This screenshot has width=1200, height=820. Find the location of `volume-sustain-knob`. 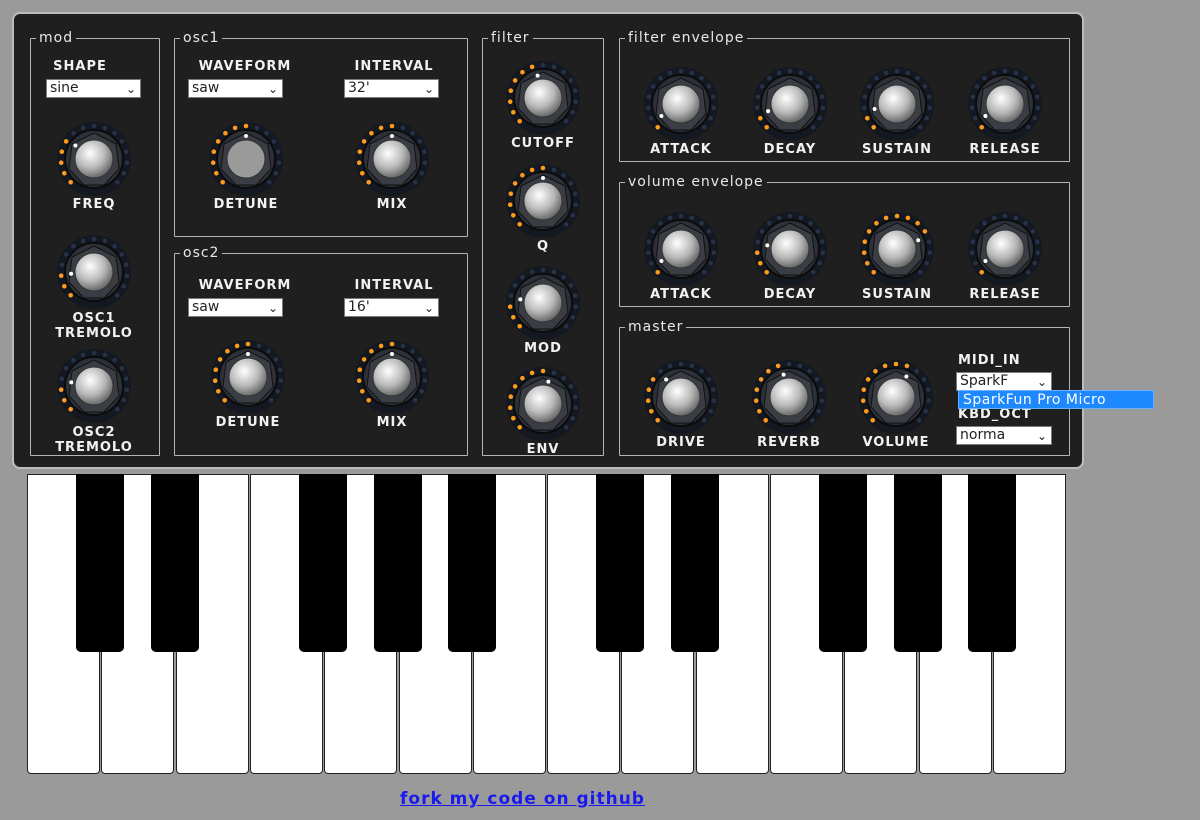

volume-sustain-knob is located at coordinates (897, 249).